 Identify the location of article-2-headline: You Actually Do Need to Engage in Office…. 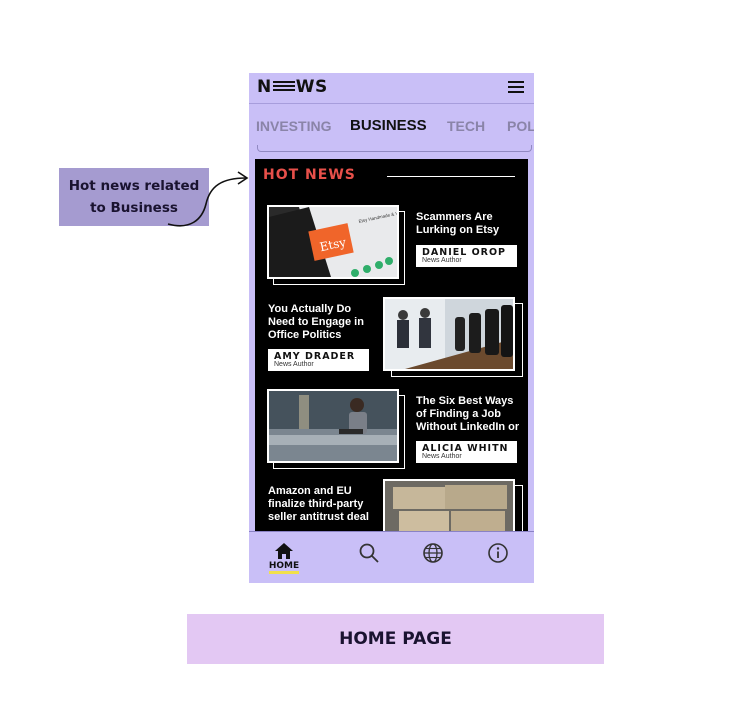
(322, 322).